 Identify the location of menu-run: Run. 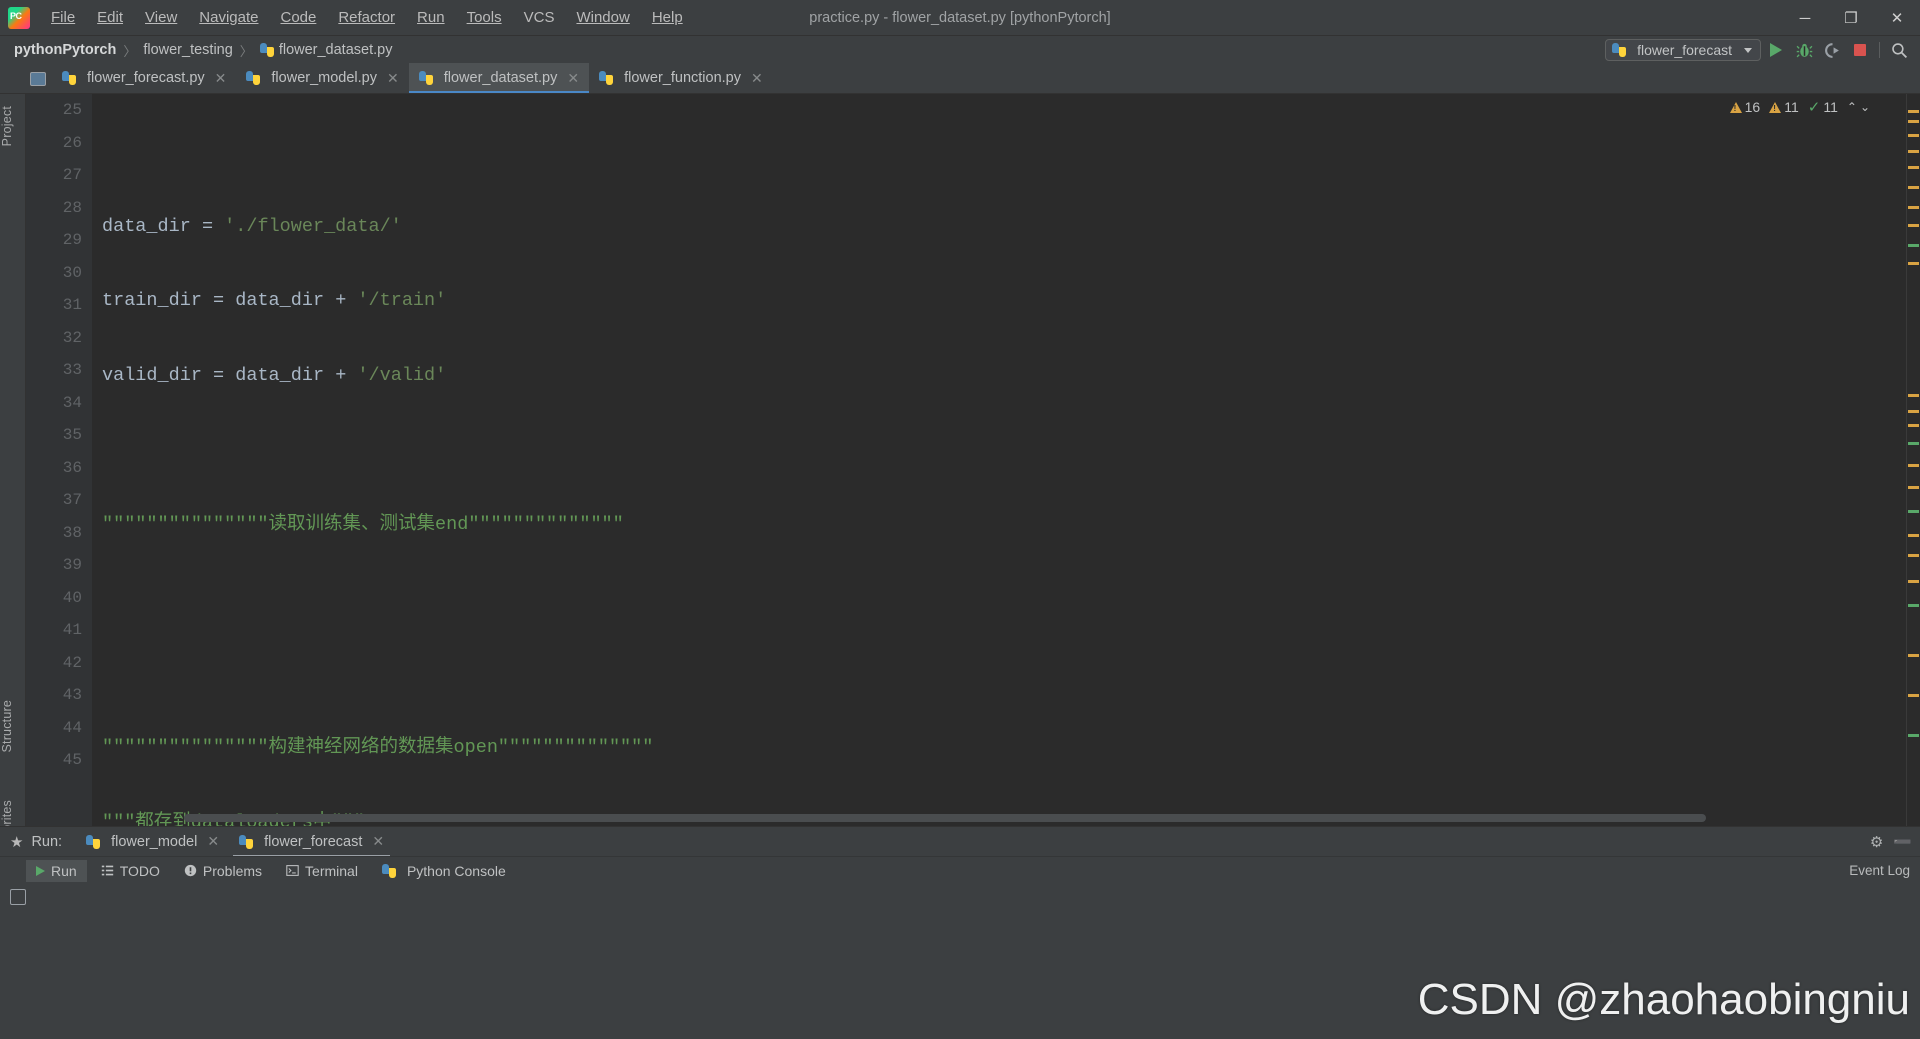
(431, 17).